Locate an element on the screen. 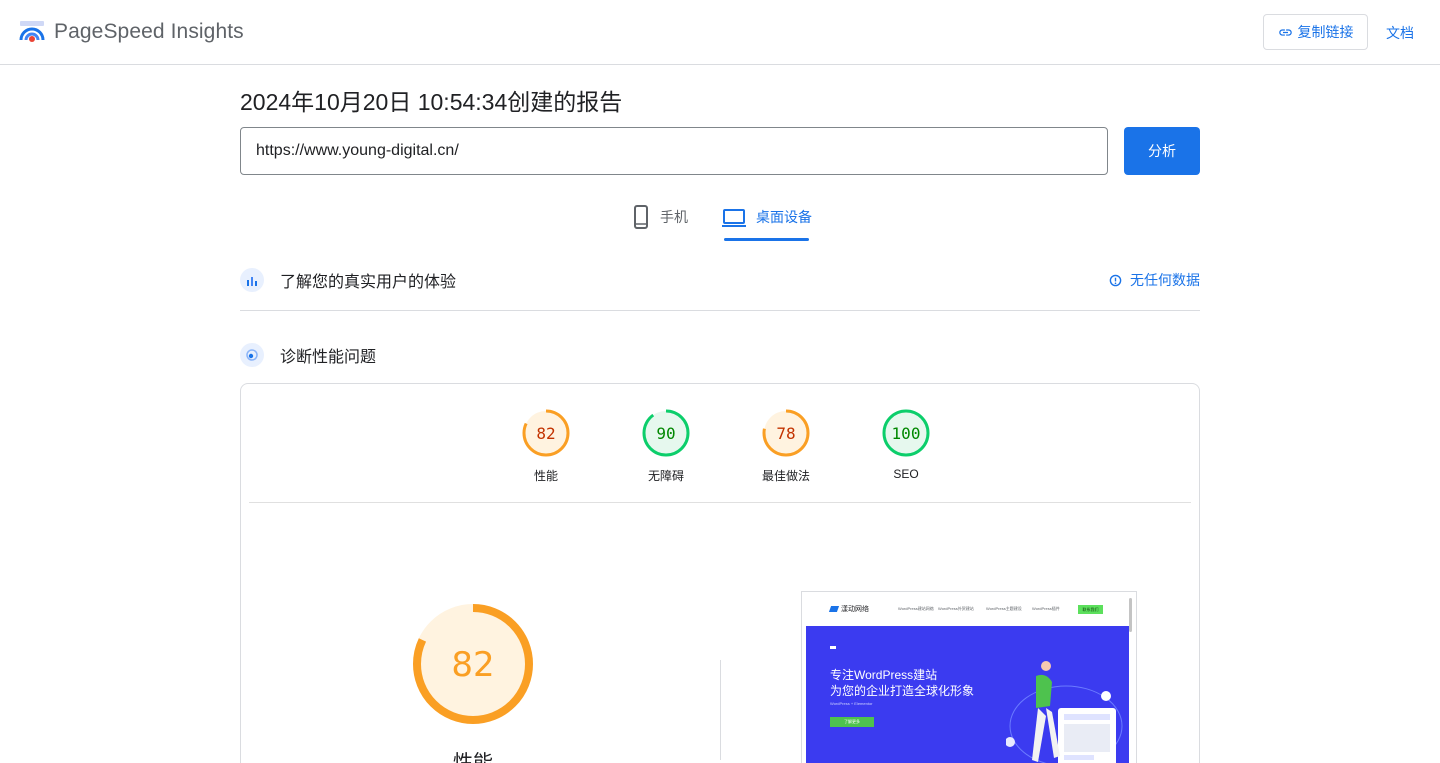 This screenshot has height=763, width=1440. analyze-button: 分析 is located at coordinates (1162, 151).